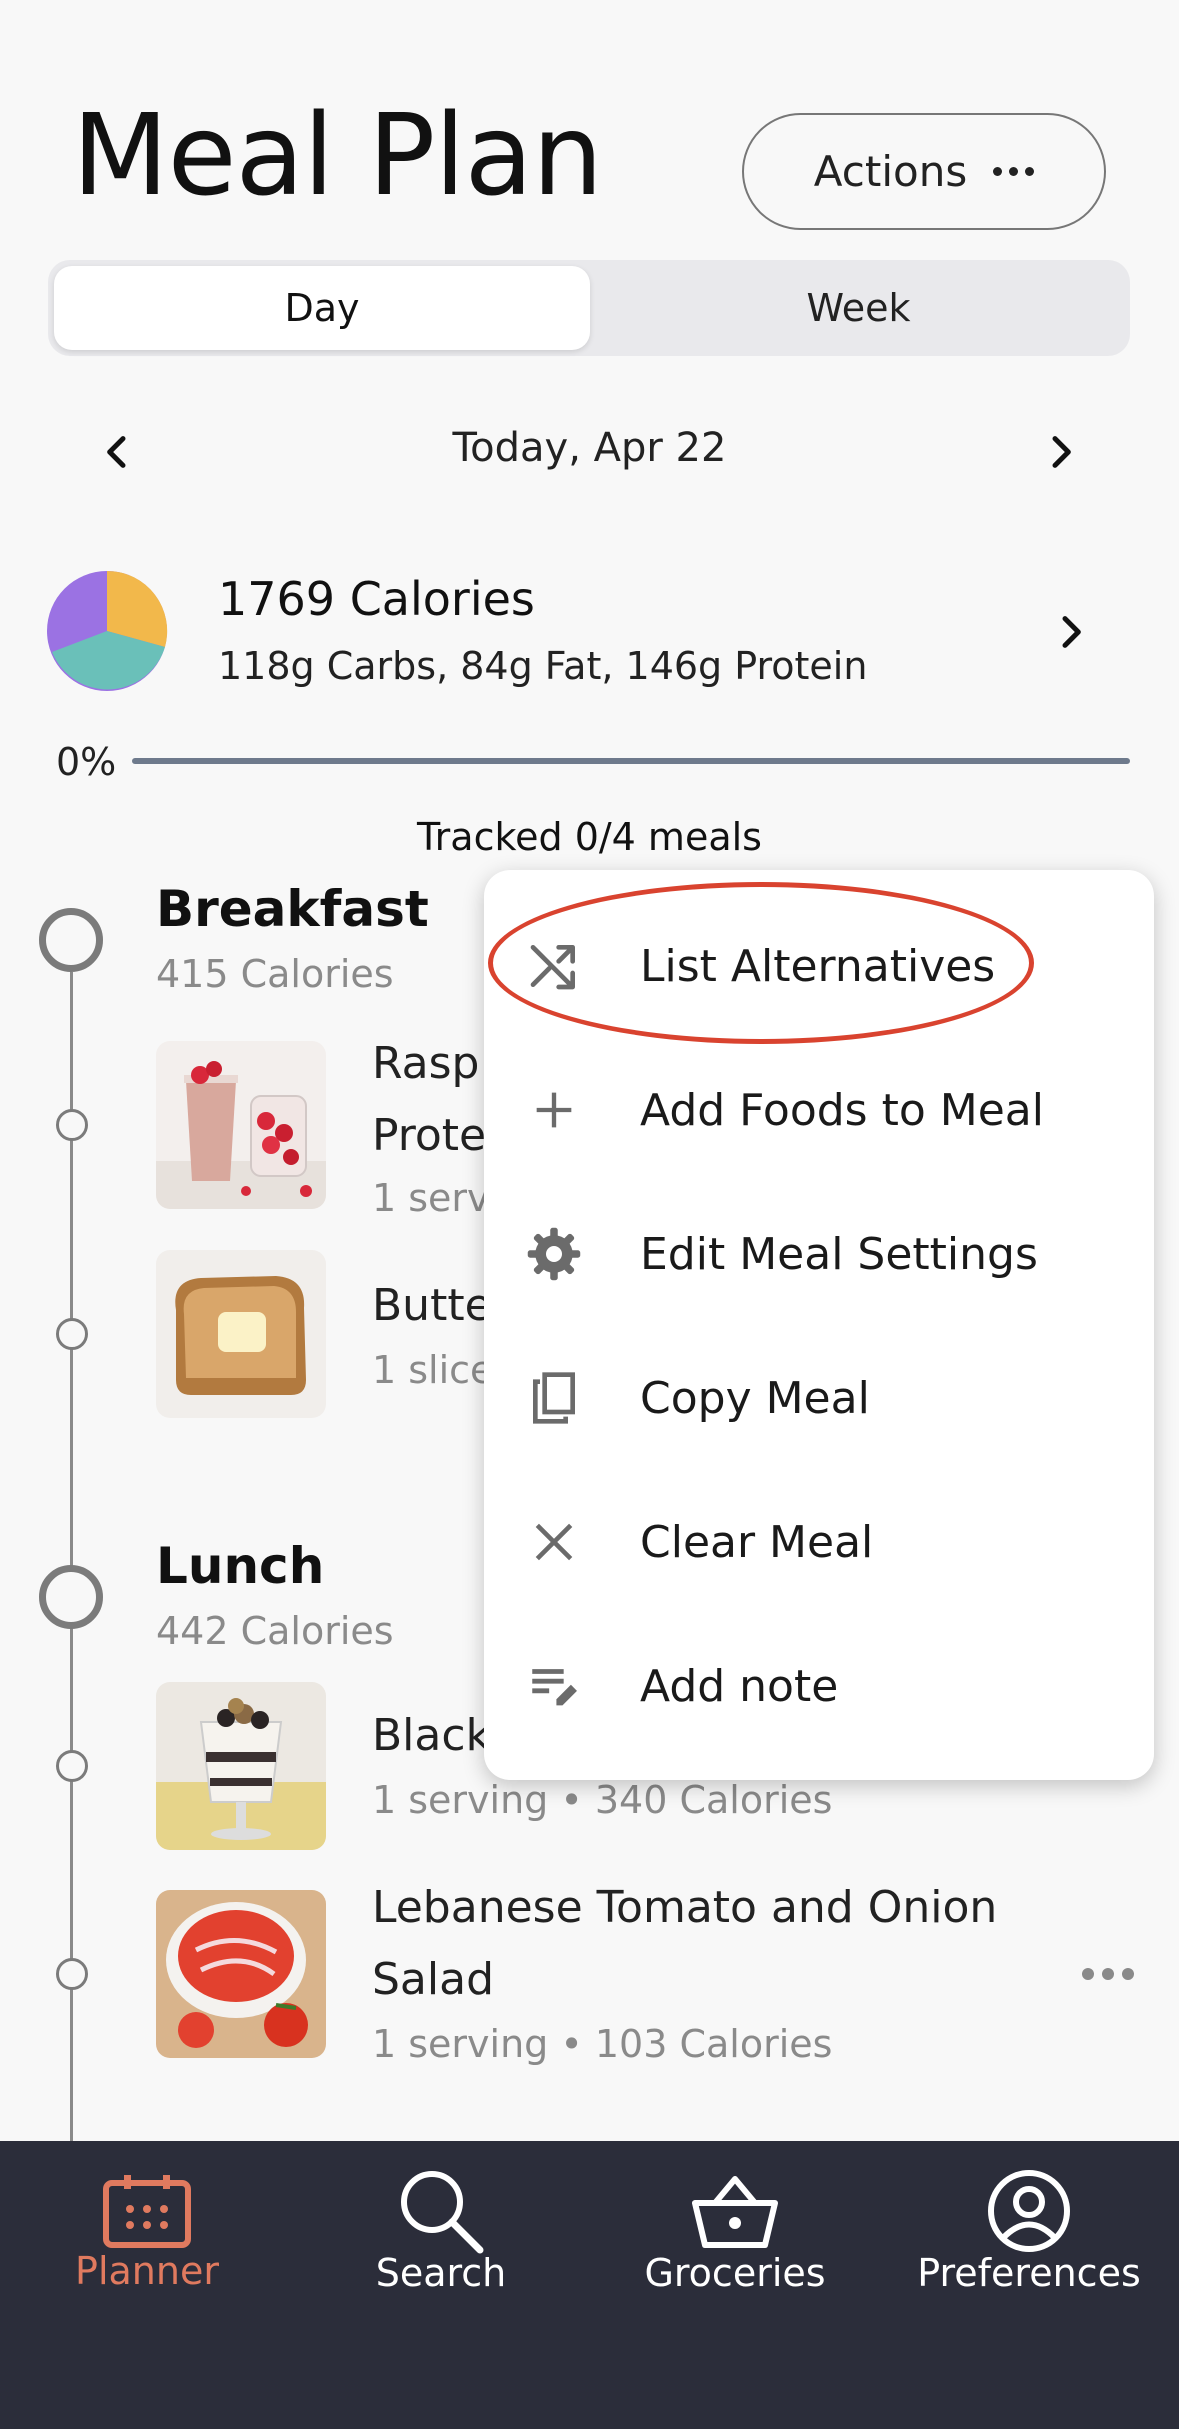 Image resolution: width=1179 pixels, height=2429 pixels. What do you see at coordinates (432, 1306) in the screenshot?
I see `food-name: Butte` at bounding box center [432, 1306].